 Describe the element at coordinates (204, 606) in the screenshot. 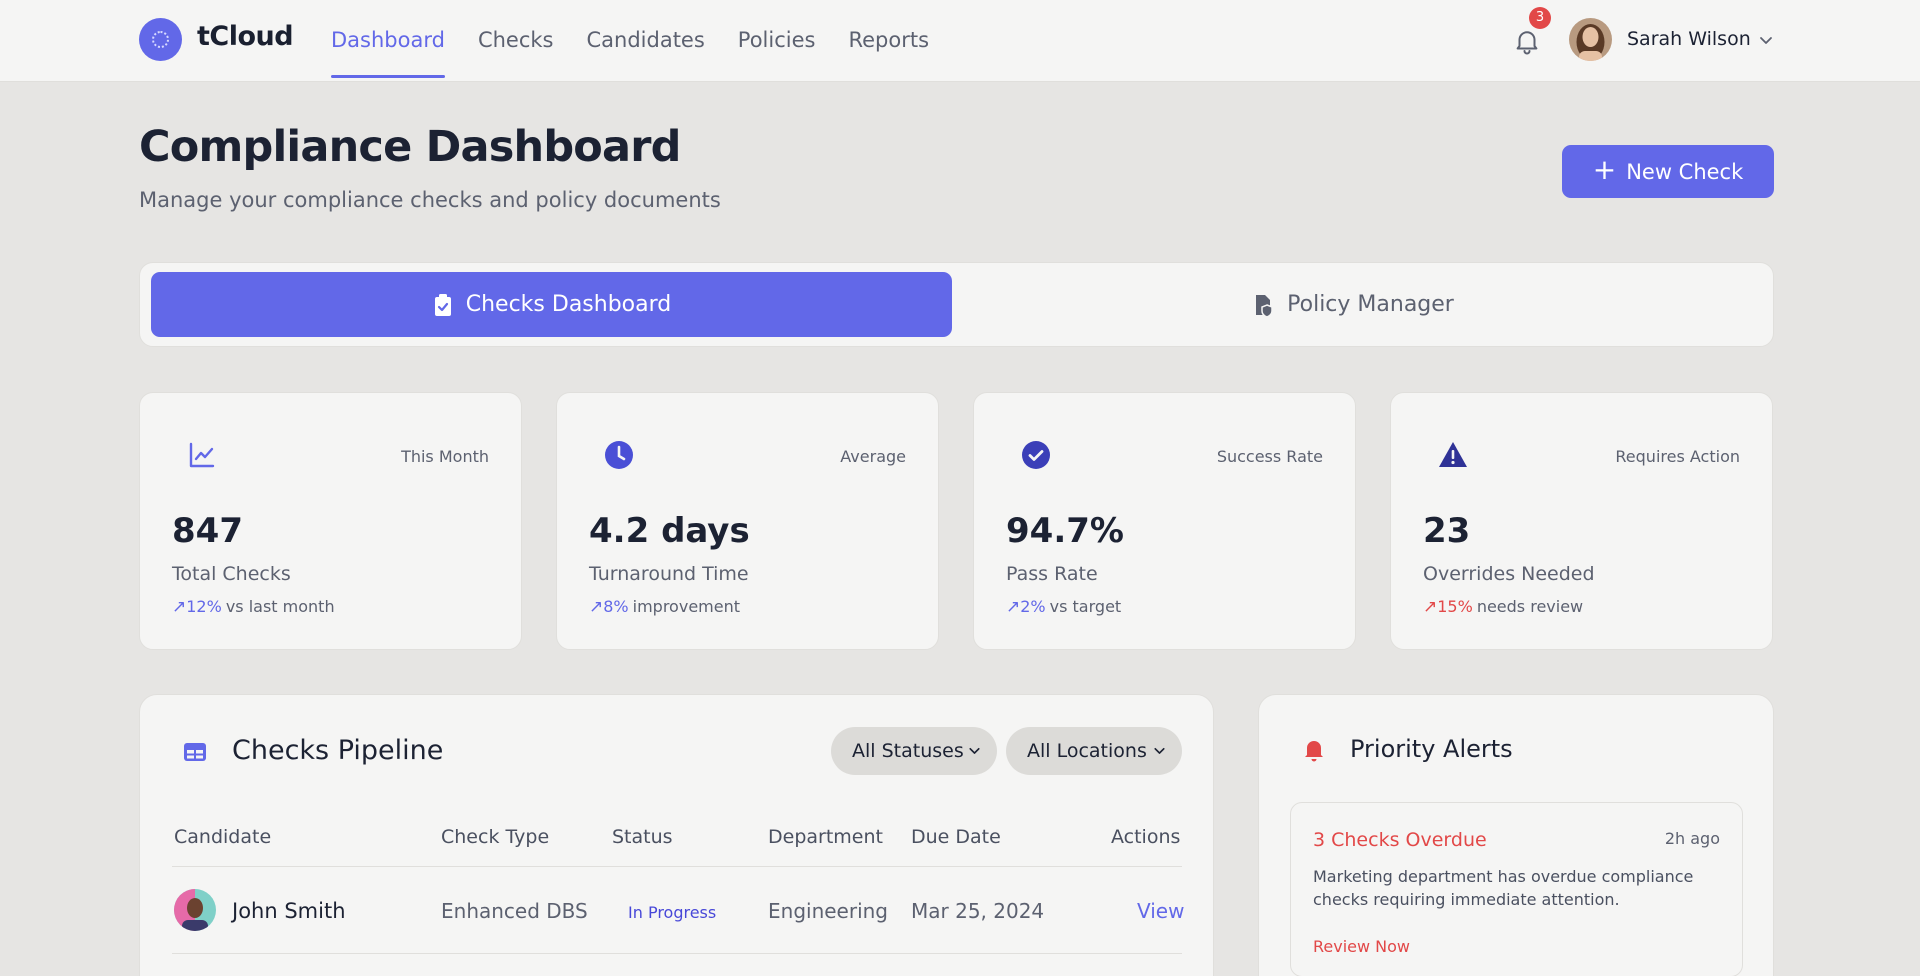

I see `trend-percent: 12%` at that location.